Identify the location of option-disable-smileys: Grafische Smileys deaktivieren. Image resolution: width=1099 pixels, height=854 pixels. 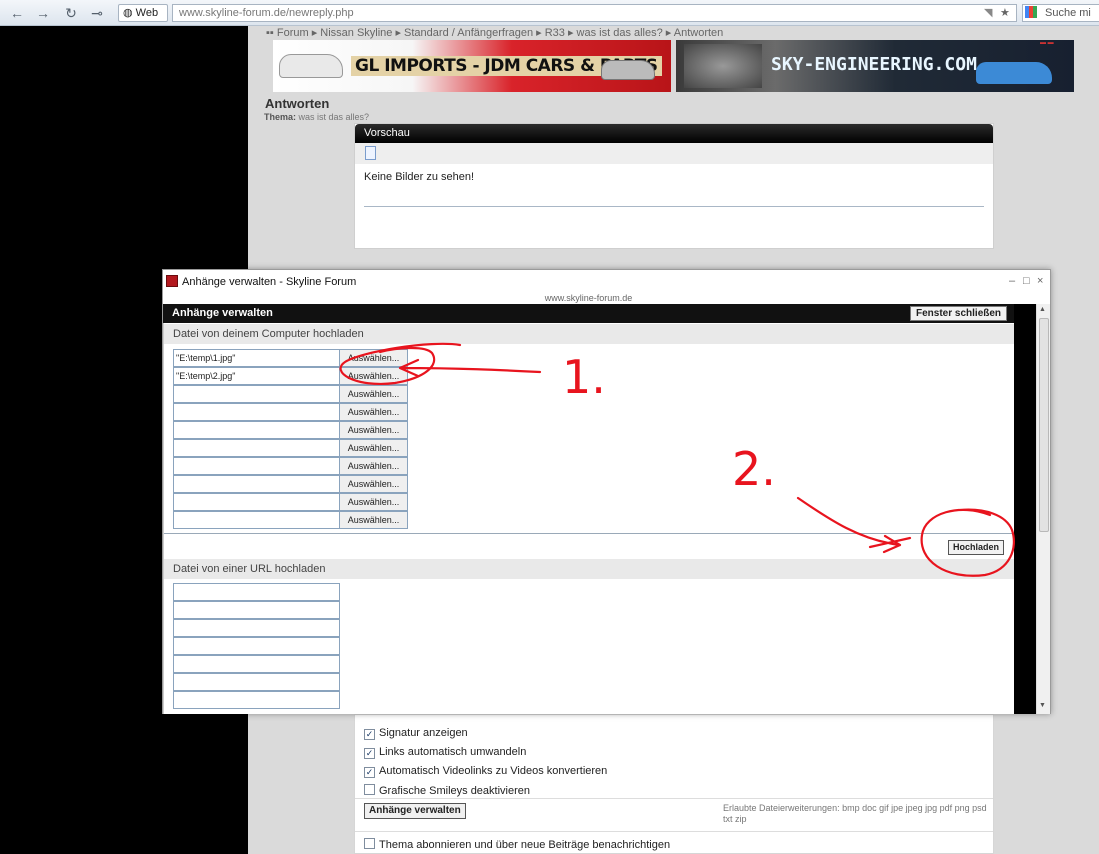
(447, 790).